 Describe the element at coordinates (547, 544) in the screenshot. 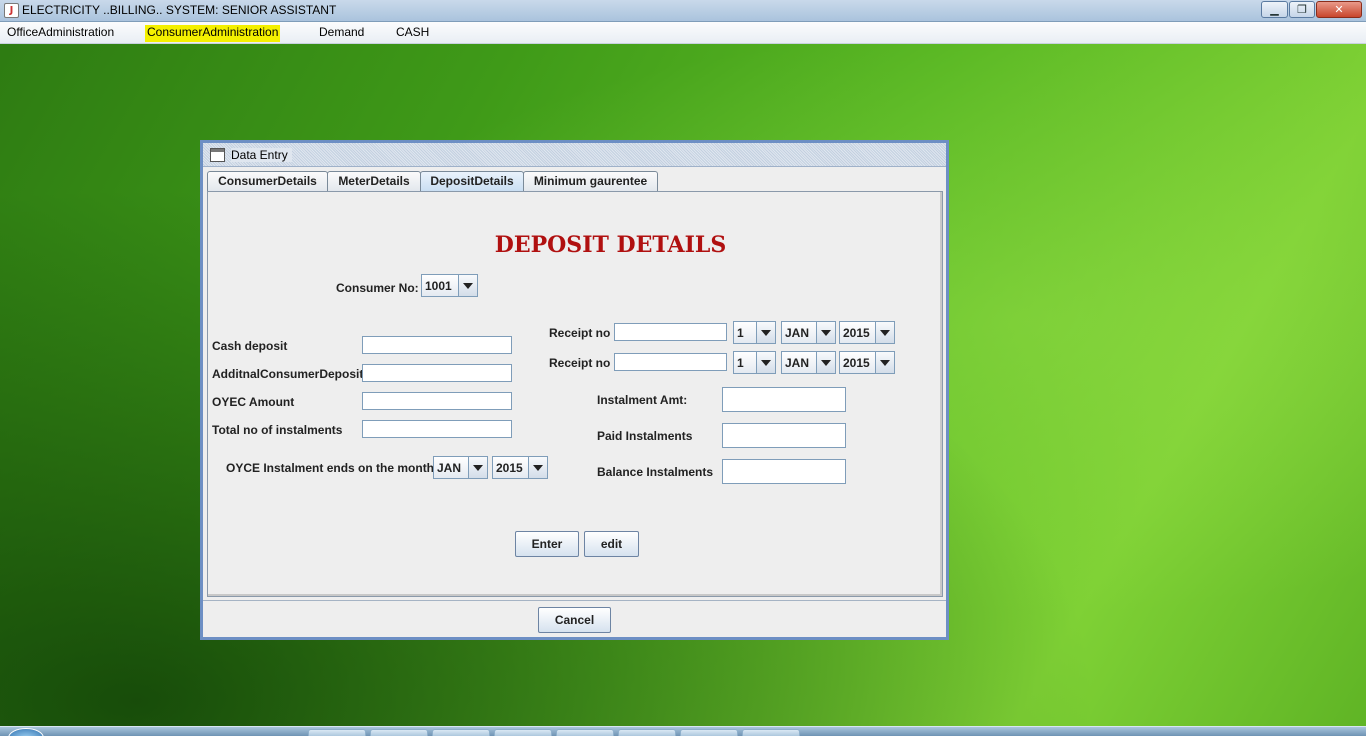

I see `enter-button: Enter` at that location.